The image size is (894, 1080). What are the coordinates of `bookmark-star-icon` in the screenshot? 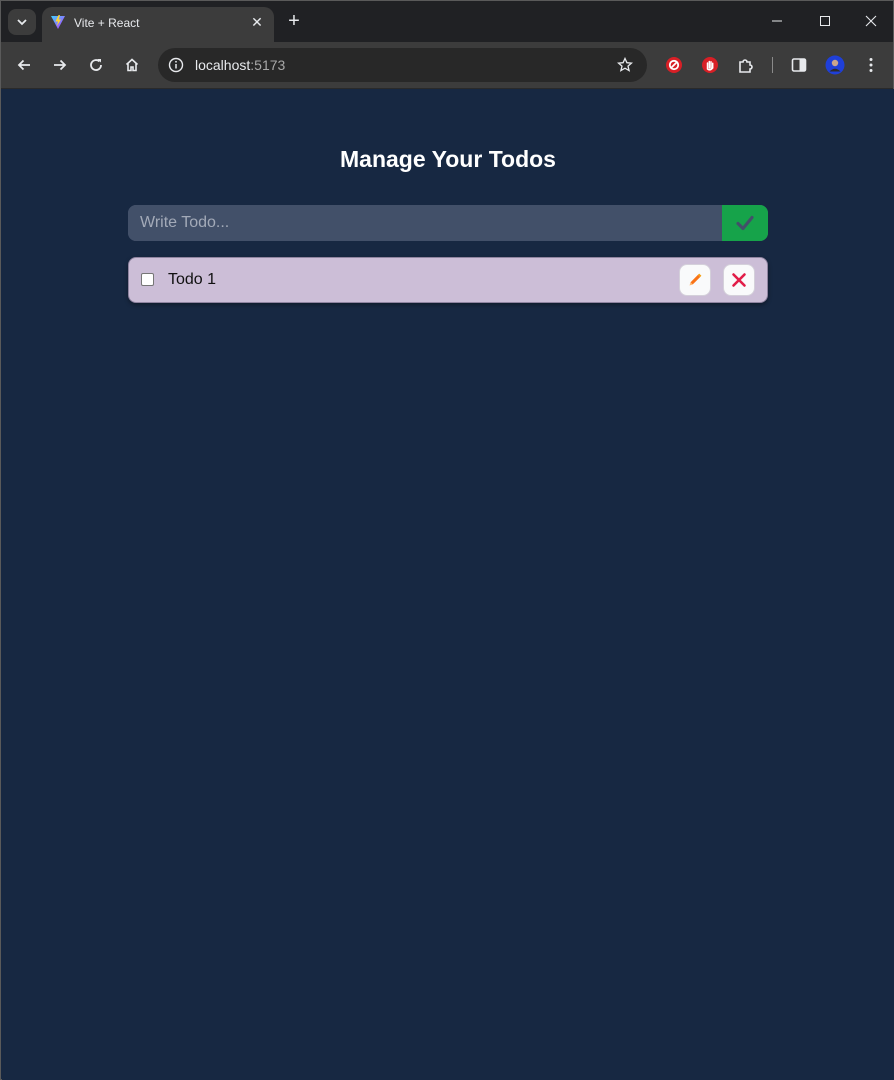 It's located at (625, 65).